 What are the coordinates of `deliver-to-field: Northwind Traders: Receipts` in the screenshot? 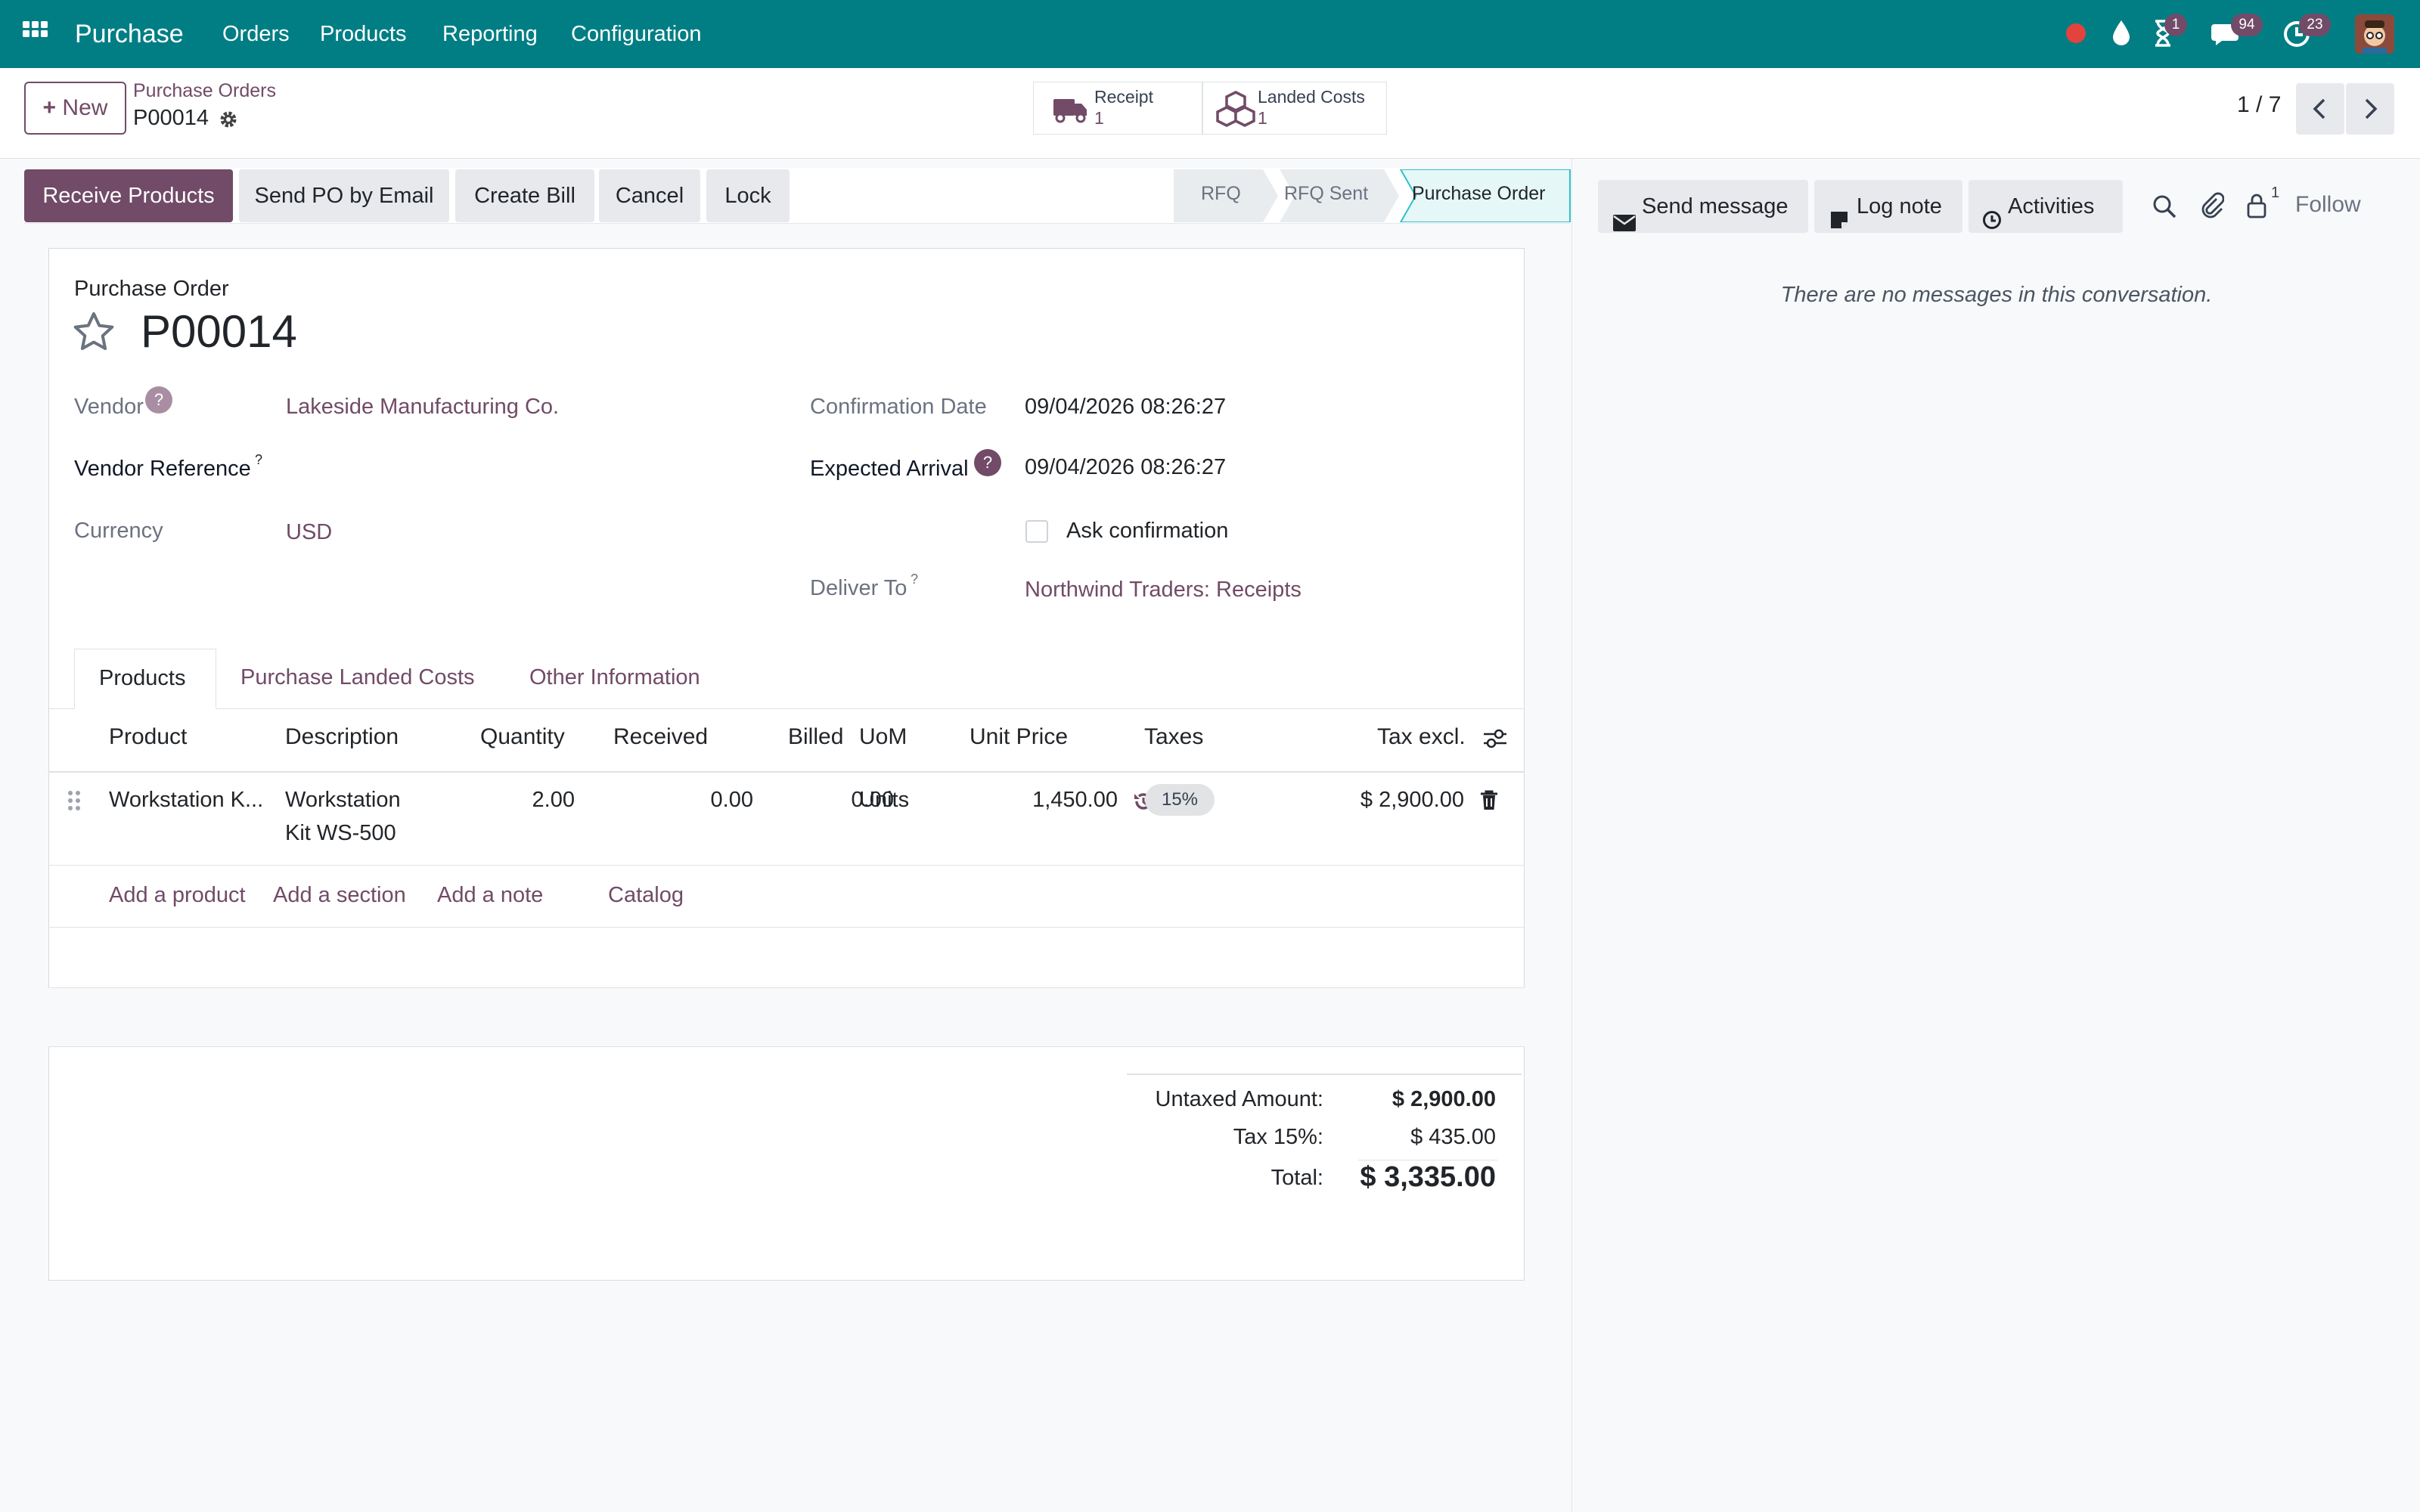 It's located at (1163, 590).